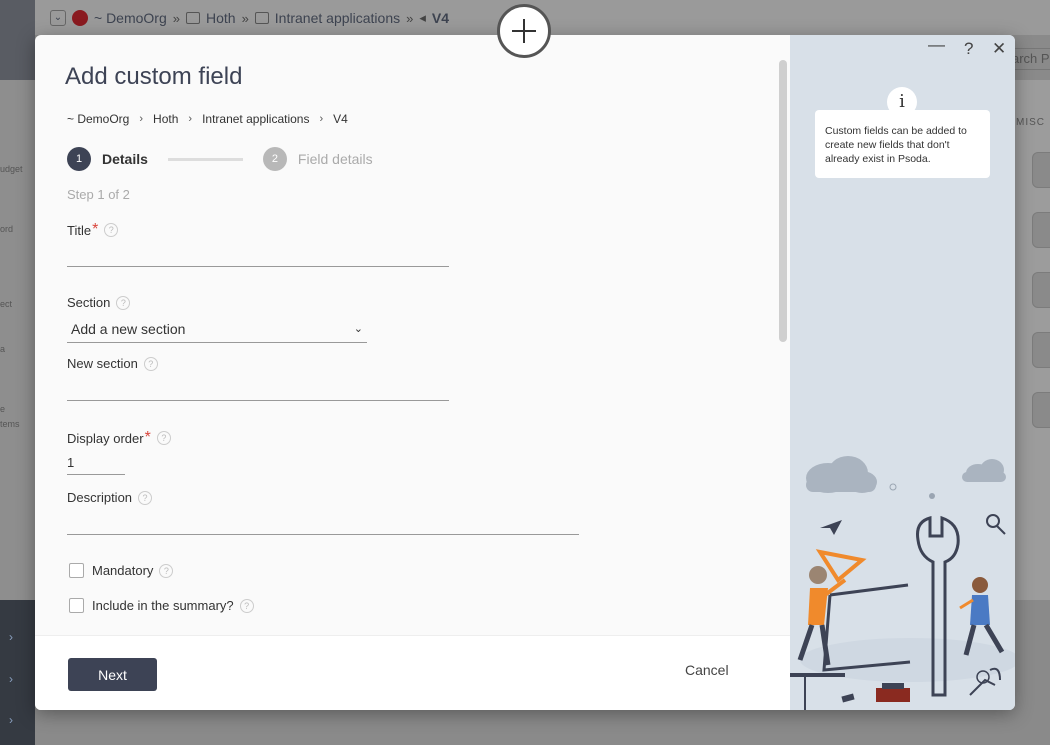 This screenshot has height=745, width=1050. I want to click on team-building-illustration, so click(902, 583).